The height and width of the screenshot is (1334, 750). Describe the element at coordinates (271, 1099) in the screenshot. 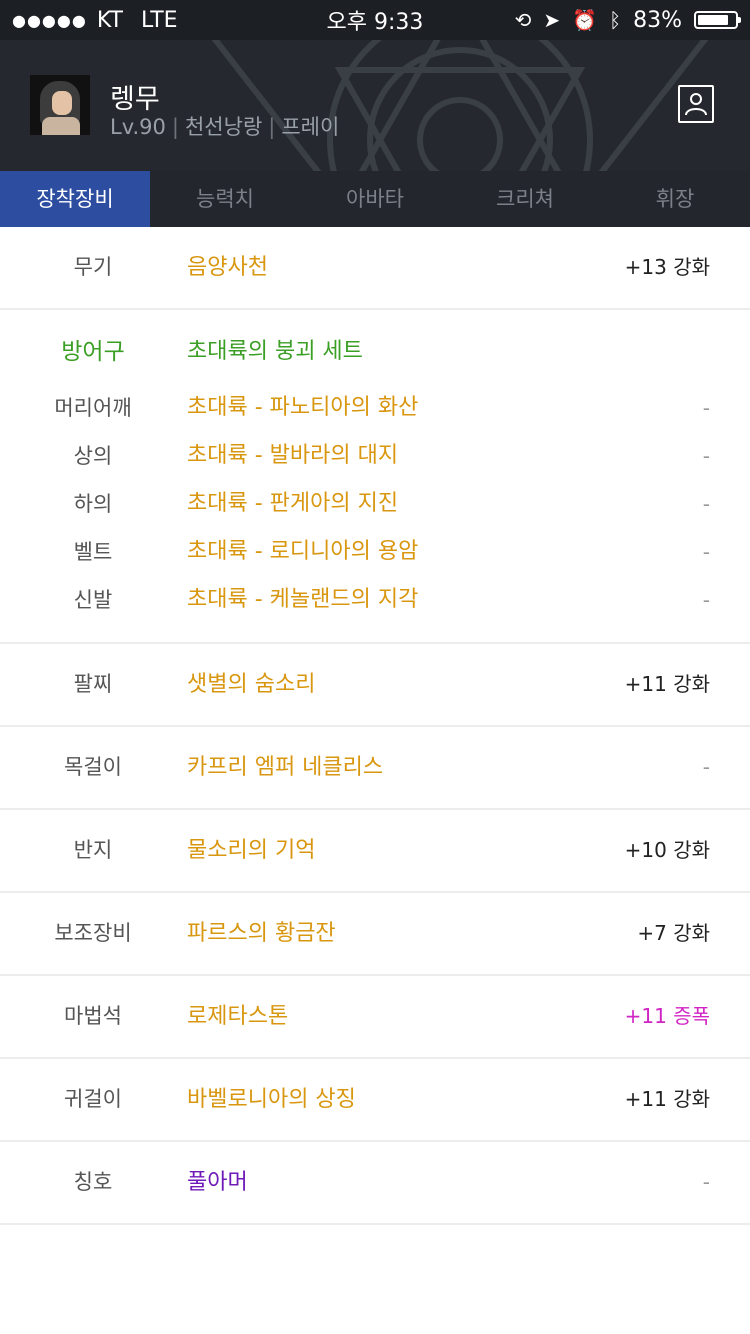

I see `item-name: 바벨로니아의 상징` at that location.